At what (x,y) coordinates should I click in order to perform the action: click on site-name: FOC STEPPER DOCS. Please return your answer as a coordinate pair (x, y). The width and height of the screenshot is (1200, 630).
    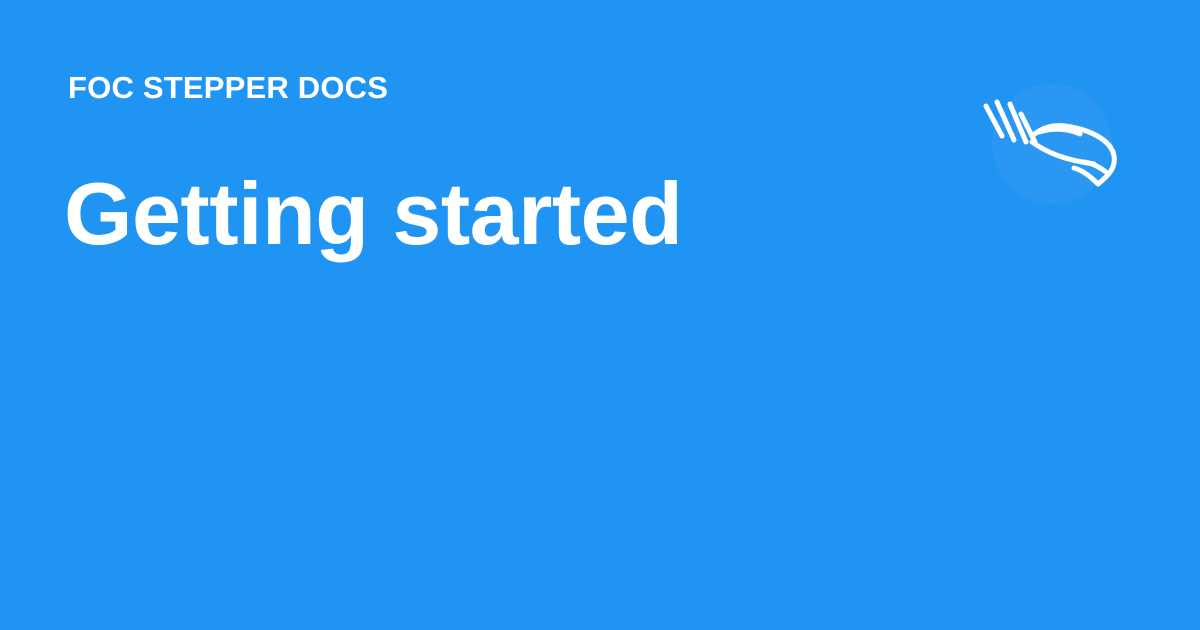
    Looking at the image, I should click on (228, 87).